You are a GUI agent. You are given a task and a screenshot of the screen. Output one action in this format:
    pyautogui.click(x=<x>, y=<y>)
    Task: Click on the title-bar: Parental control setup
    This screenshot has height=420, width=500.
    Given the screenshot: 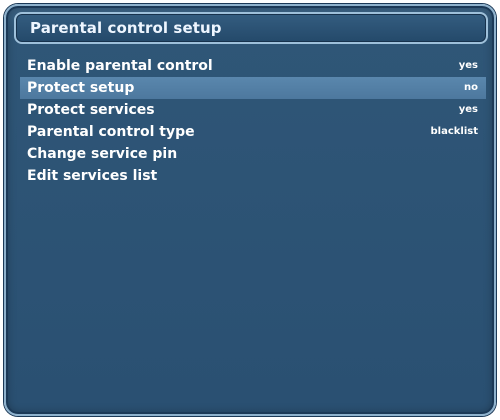 What is the action you would take?
    pyautogui.click(x=251, y=28)
    